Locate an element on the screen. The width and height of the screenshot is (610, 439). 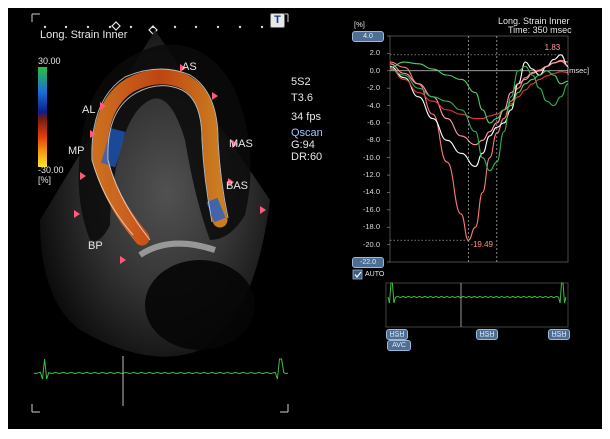
peak-value-label: -19.49 is located at coordinates (481, 245).